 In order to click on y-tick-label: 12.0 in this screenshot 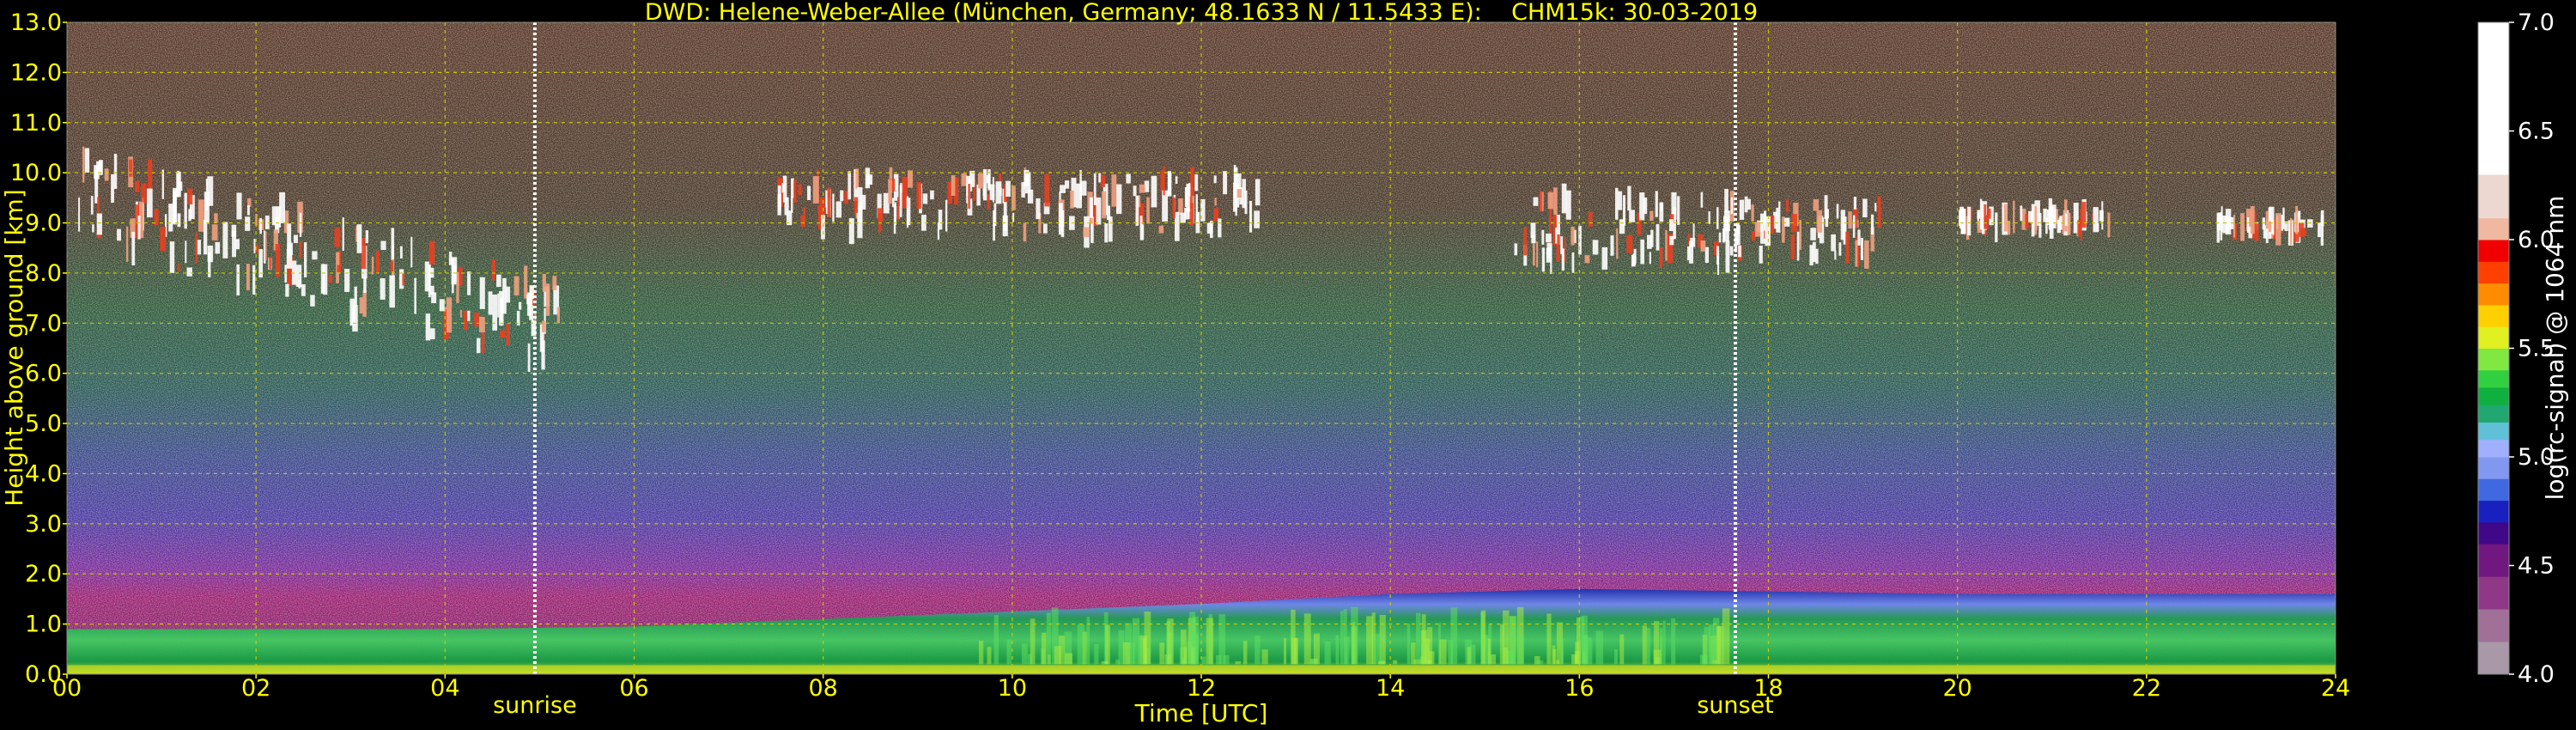, I will do `click(36, 72)`.